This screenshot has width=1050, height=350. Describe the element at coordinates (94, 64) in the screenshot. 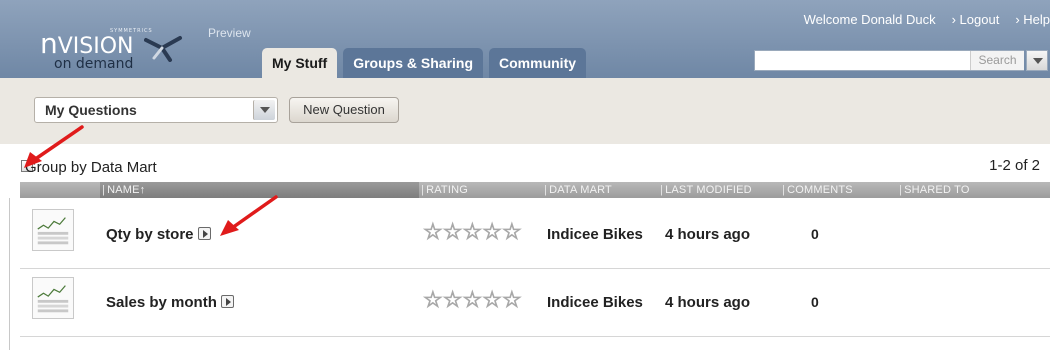

I see `logo-subtitle: on demand` at that location.